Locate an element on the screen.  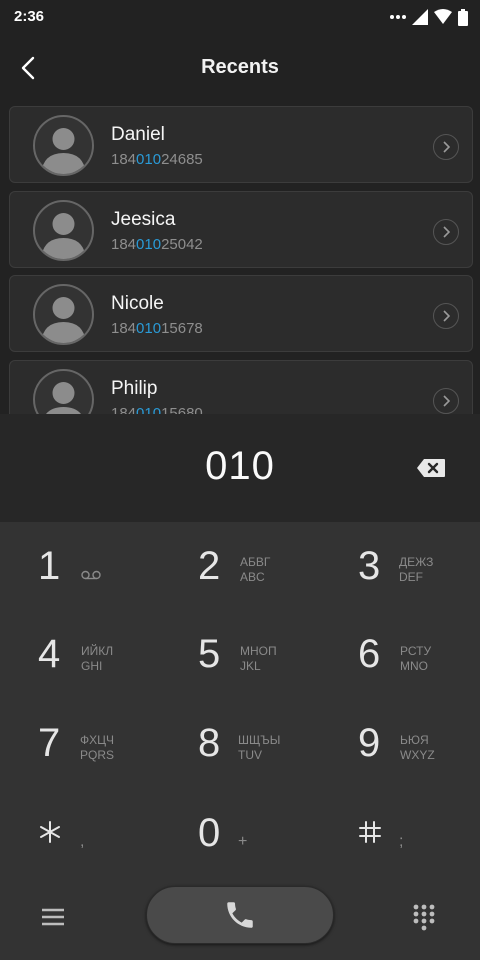
key-letters: МНОП JKL is located at coordinates (258, 658).